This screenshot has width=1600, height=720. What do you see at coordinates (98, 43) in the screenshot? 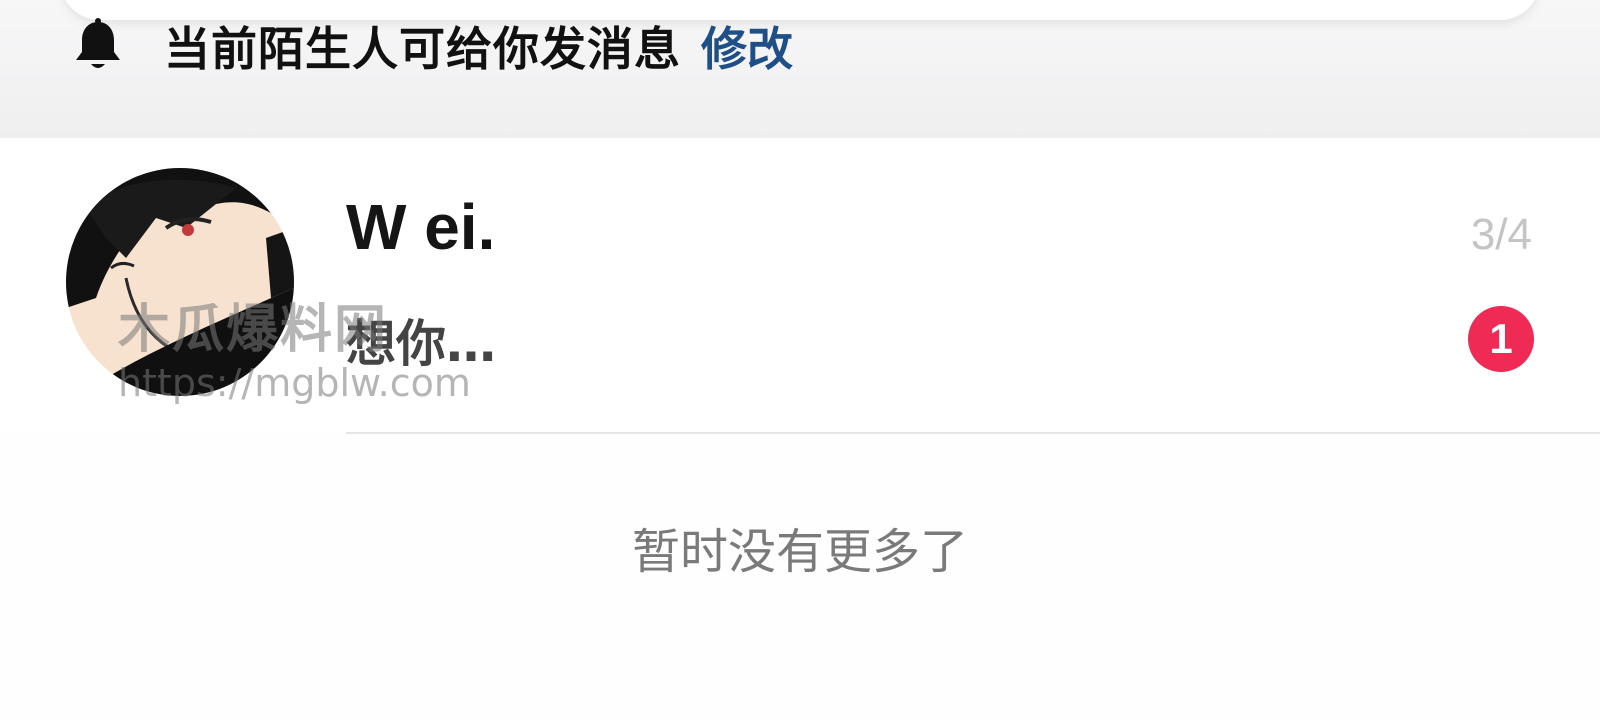
I see `bell-icon` at bounding box center [98, 43].